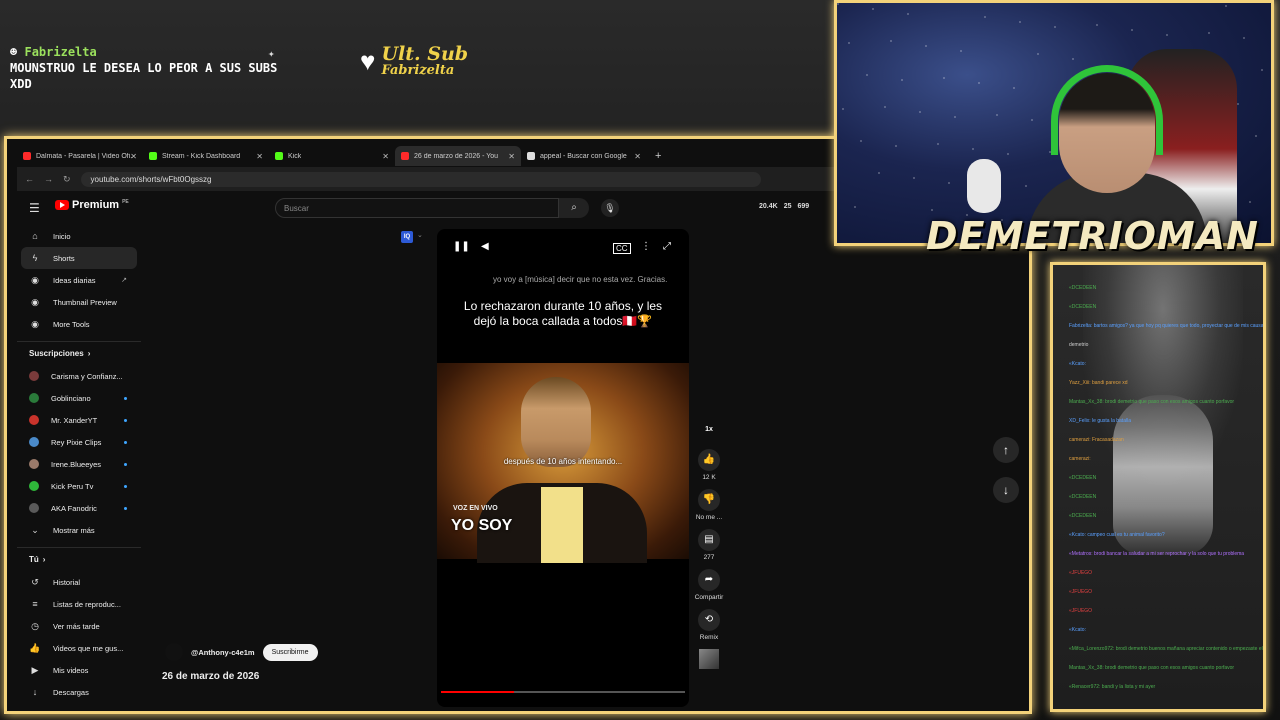 This screenshot has height=720, width=1280. Describe the element at coordinates (92, 205) in the screenshot. I see `youtube-logo: Premium PE` at that location.